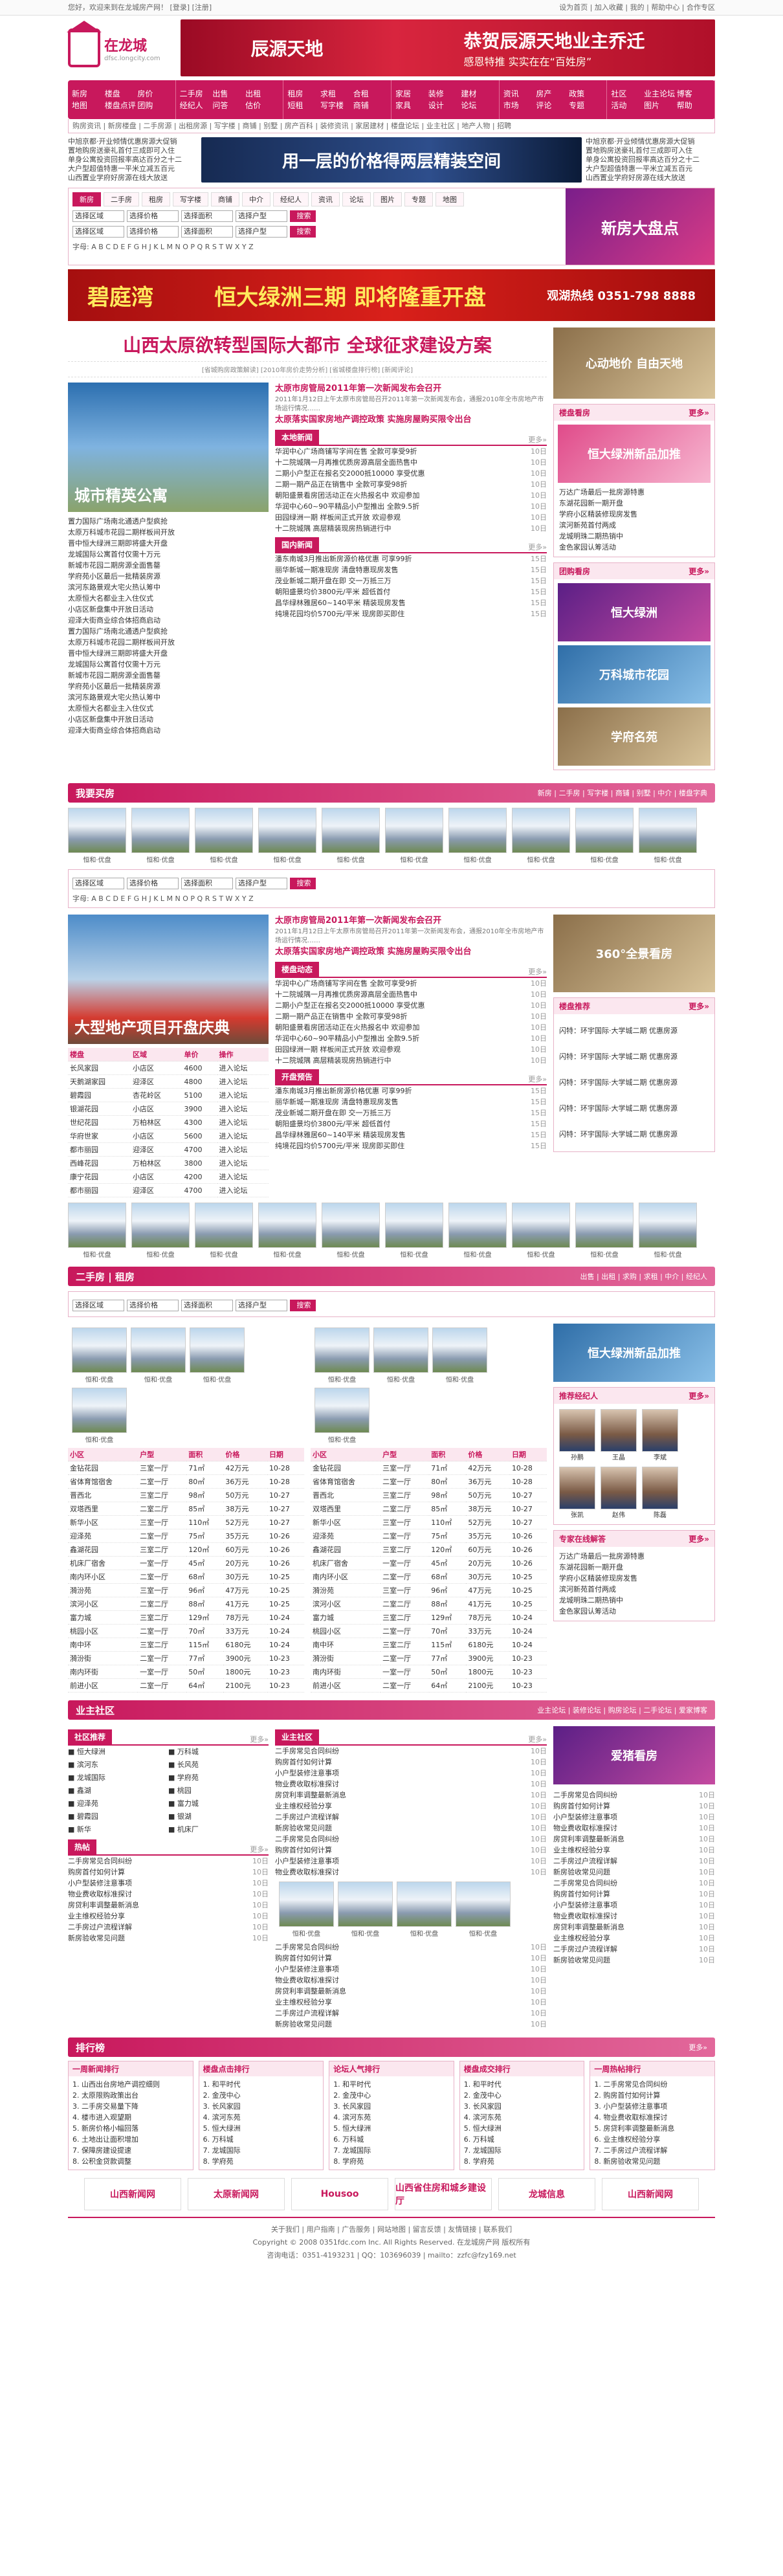 This screenshot has height=2576, width=783. I want to click on rank-item: 2. 太原限购政策出台, so click(130, 2095).